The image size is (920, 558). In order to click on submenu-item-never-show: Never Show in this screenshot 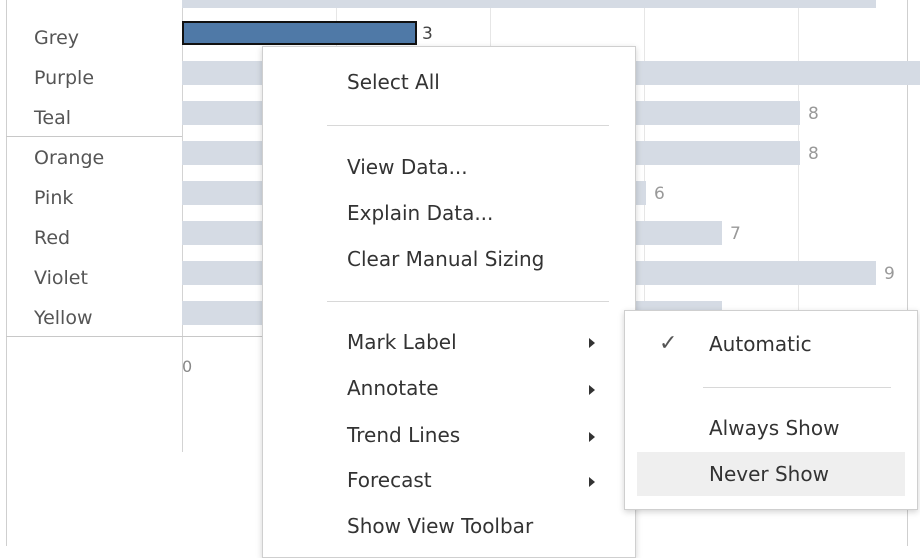, I will do `click(769, 474)`.